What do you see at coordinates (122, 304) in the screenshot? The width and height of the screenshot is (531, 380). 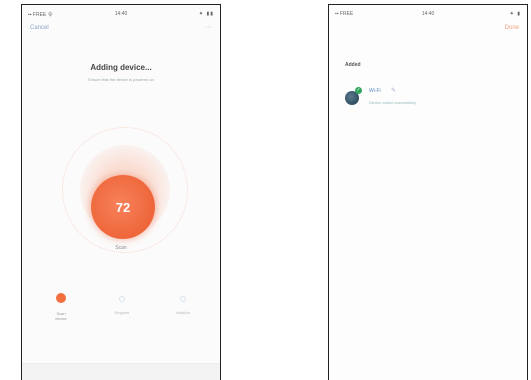 I see `step-register: Register` at bounding box center [122, 304].